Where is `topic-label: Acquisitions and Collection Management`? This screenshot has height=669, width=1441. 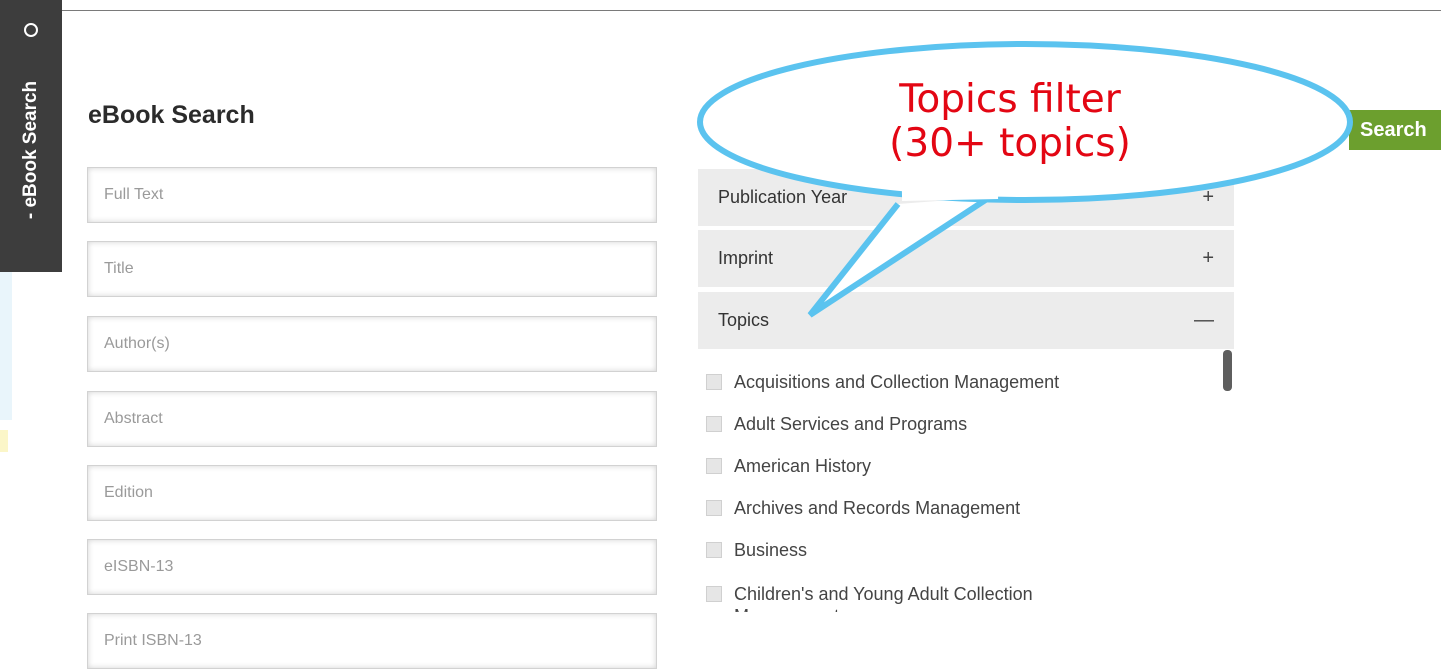
topic-label: Acquisitions and Collection Management is located at coordinates (897, 381).